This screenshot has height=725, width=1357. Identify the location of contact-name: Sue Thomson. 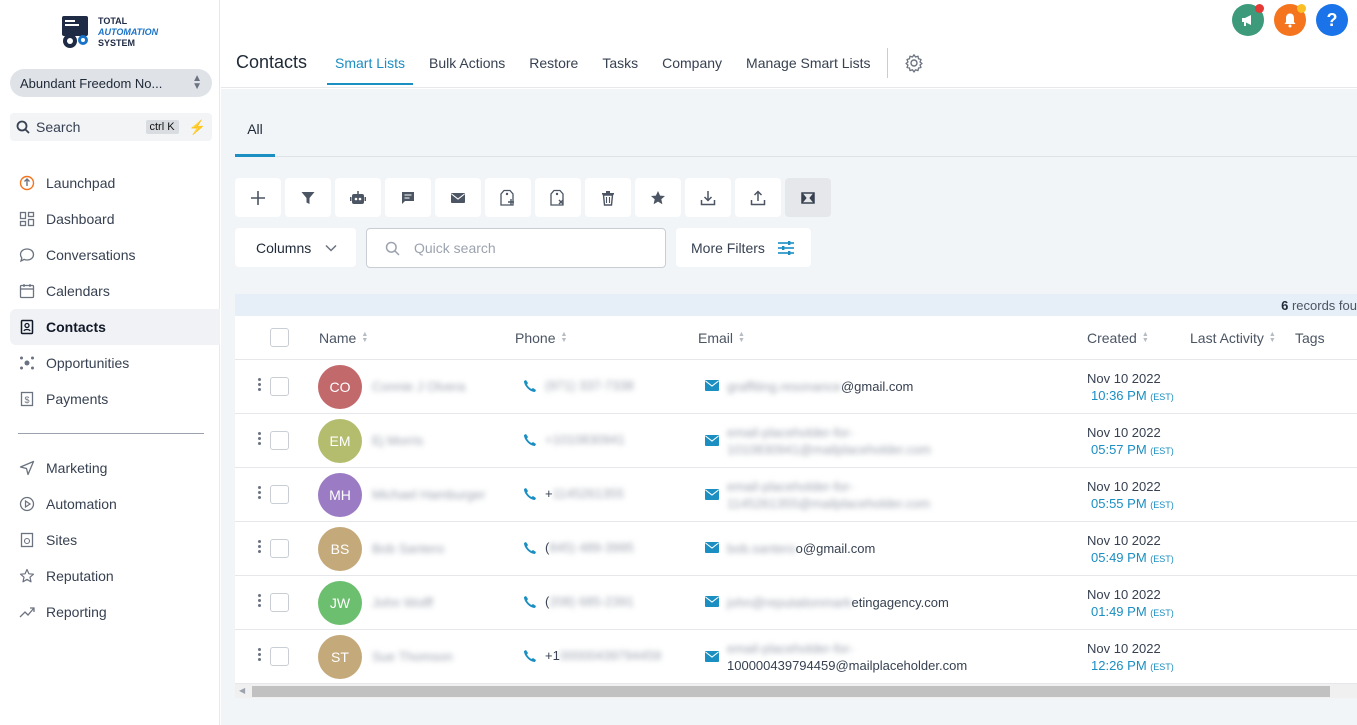
(412, 656).